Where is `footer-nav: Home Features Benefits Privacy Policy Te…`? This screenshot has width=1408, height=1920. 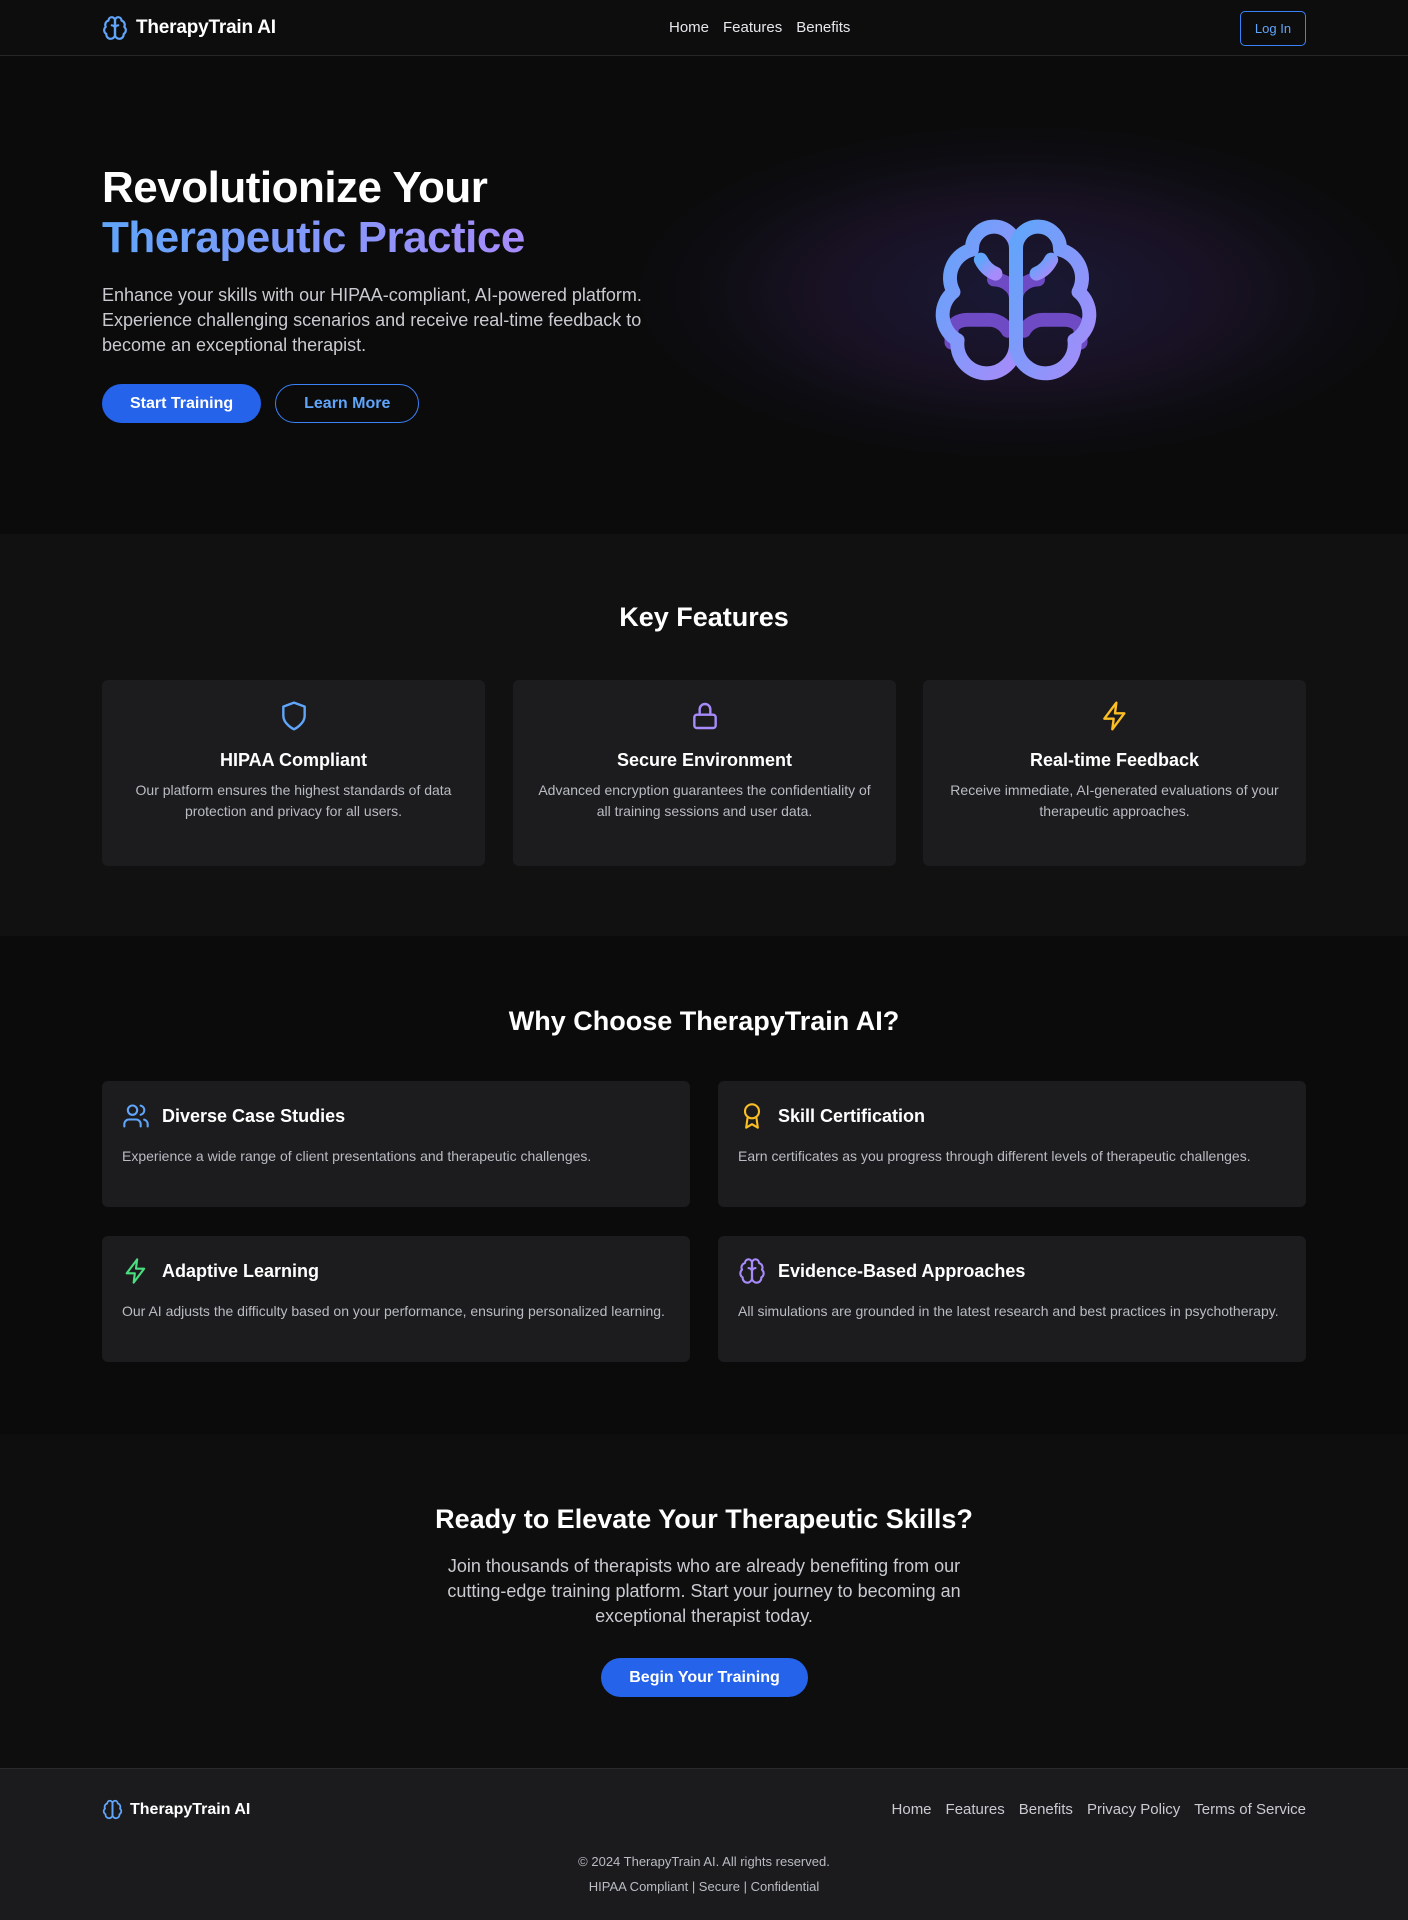 footer-nav: Home Features Benefits Privacy Policy Te… is located at coordinates (1099, 1809).